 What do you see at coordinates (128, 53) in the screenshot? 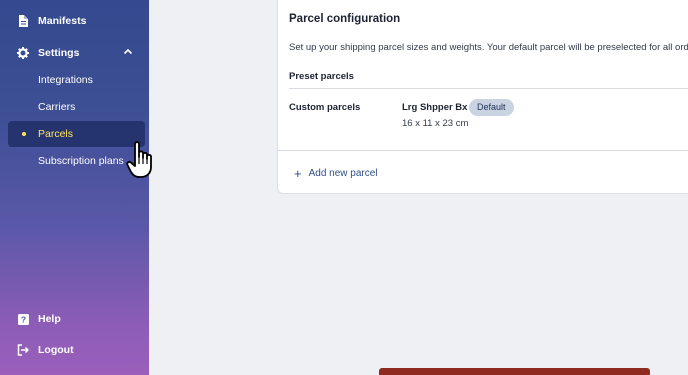
I see `chevron-up-icon` at bounding box center [128, 53].